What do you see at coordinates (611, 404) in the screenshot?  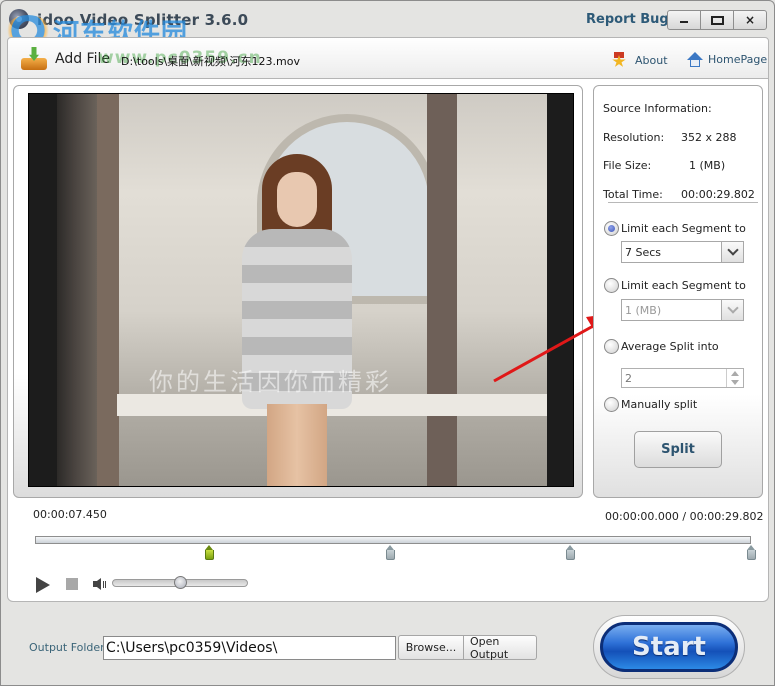 I see `radio-manual-split` at bounding box center [611, 404].